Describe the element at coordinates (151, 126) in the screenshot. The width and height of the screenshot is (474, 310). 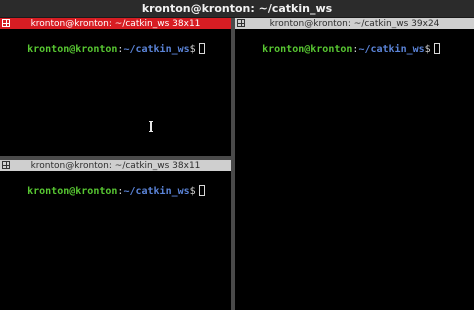
I see `text-cursor-icon` at that location.